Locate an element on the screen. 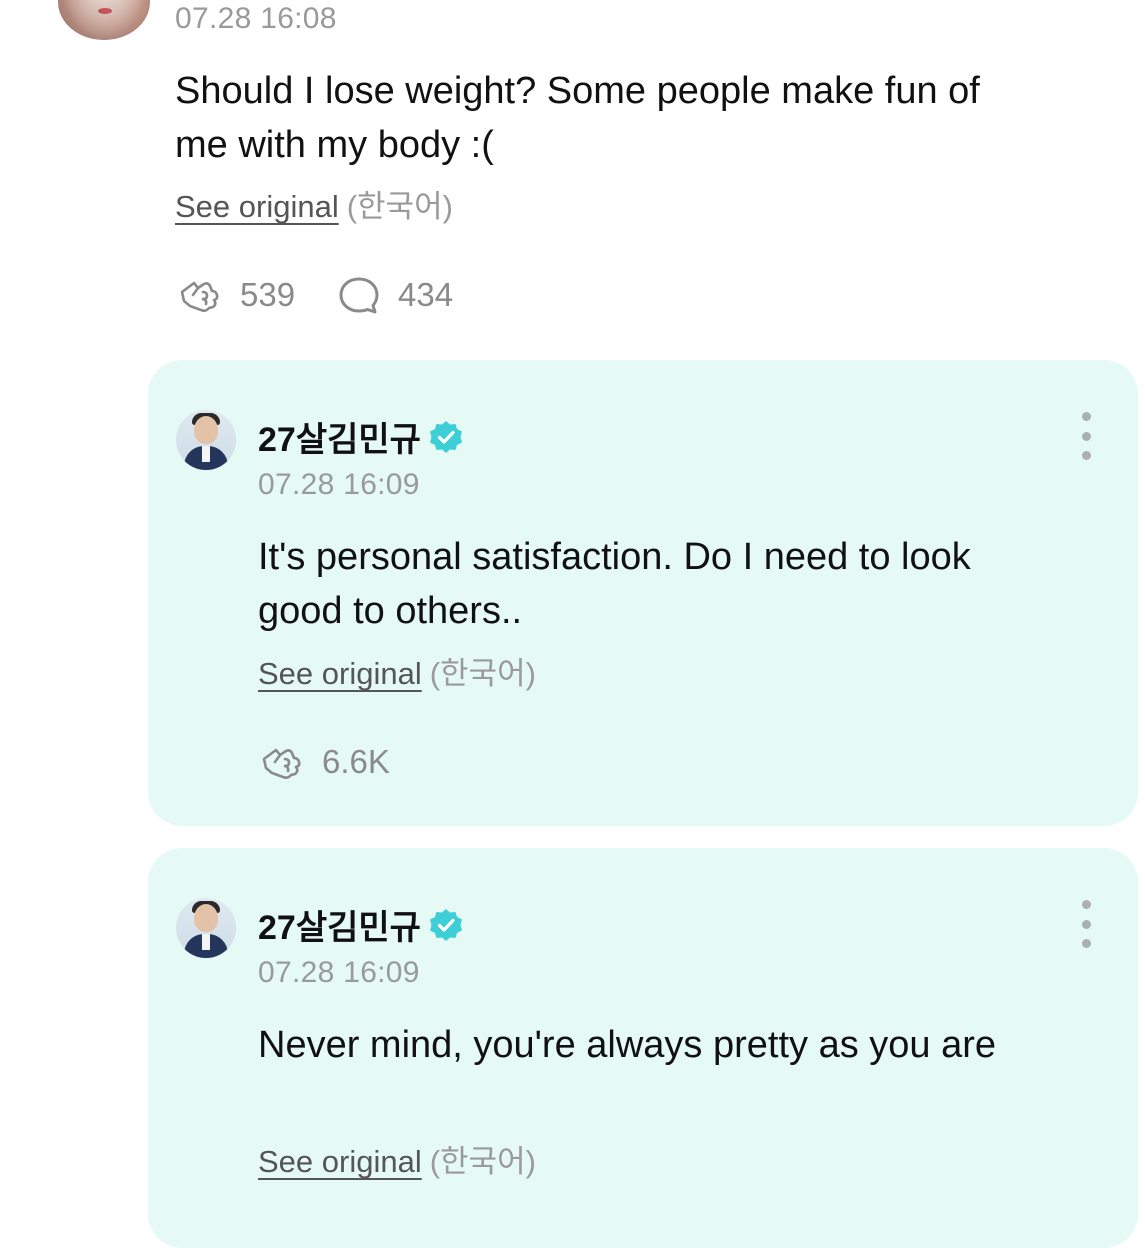 This screenshot has width=1145, height=1248. post-translation-info: See original (한국어) is located at coordinates (314, 203).